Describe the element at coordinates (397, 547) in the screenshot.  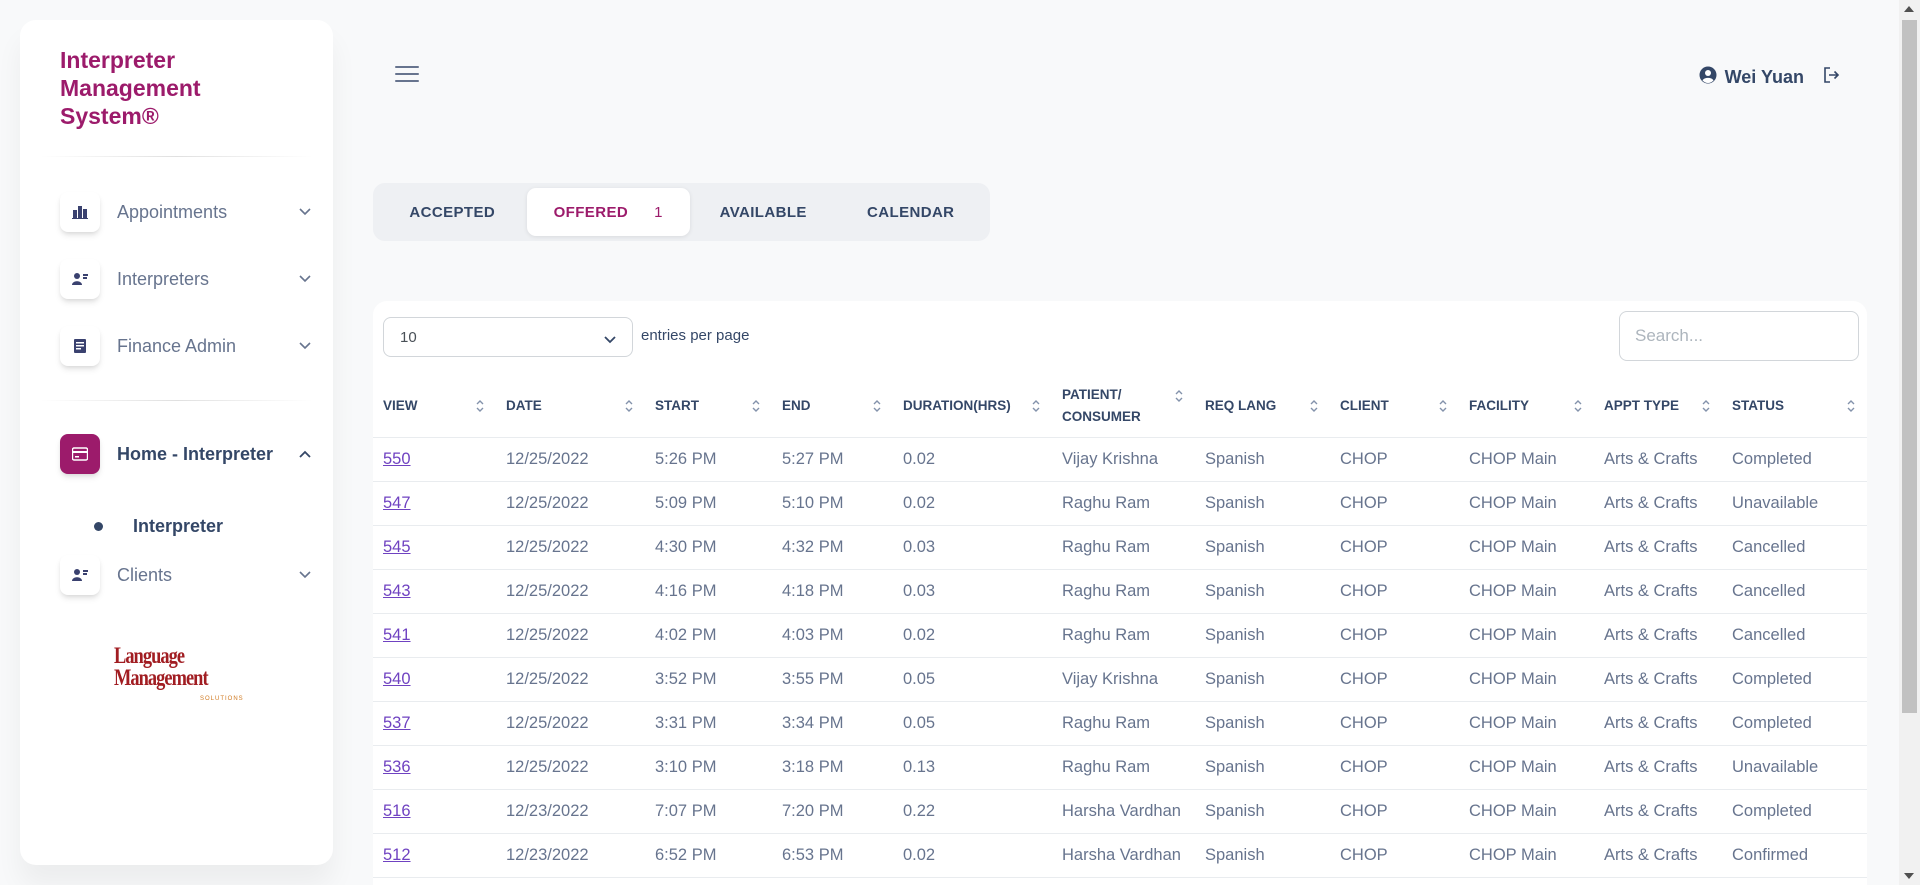
I see `view-link: 545` at that location.